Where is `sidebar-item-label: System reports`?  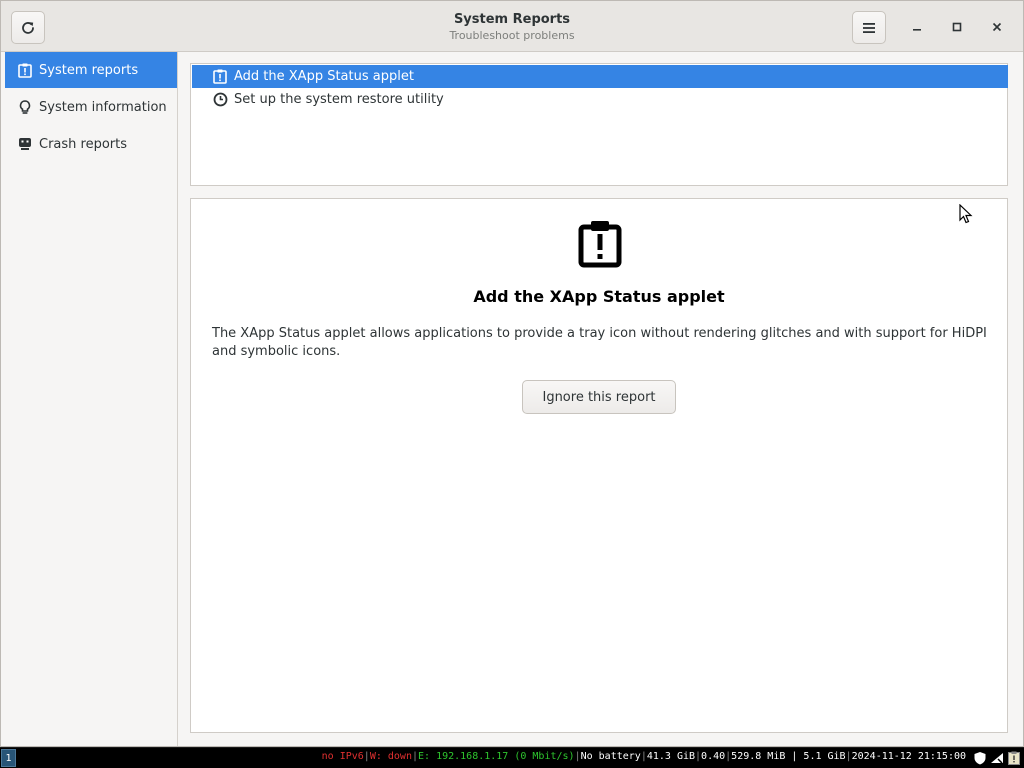 sidebar-item-label: System reports is located at coordinates (89, 70).